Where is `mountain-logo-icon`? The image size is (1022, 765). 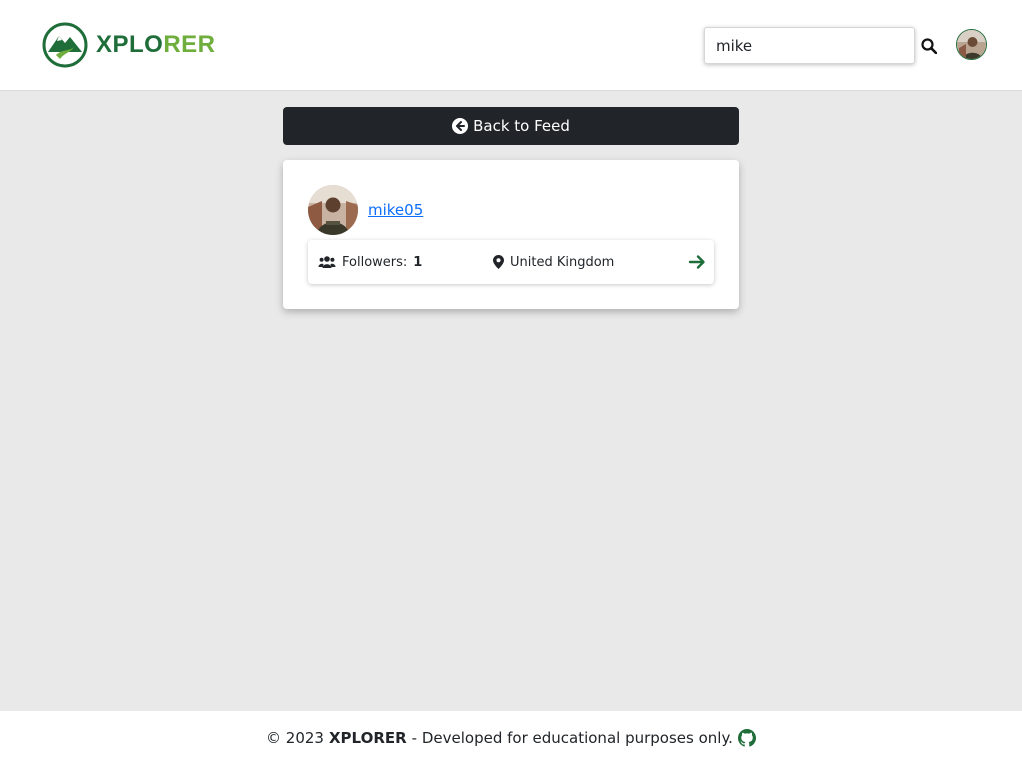 mountain-logo-icon is located at coordinates (65, 45).